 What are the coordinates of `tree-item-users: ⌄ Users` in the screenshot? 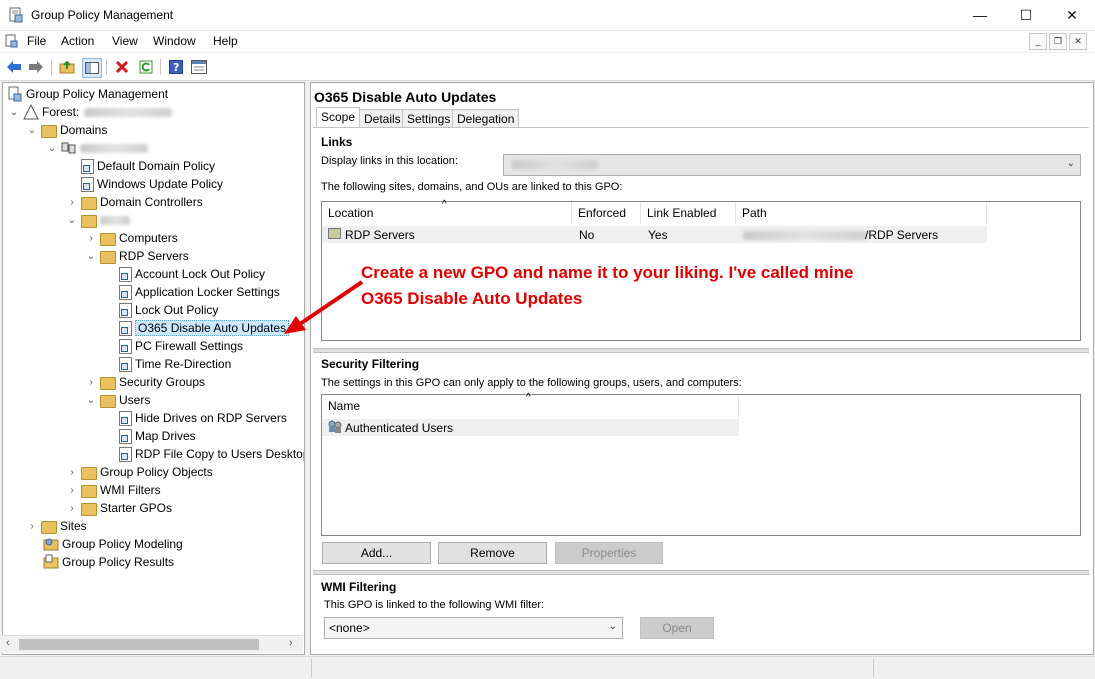 It's located at (118, 400).